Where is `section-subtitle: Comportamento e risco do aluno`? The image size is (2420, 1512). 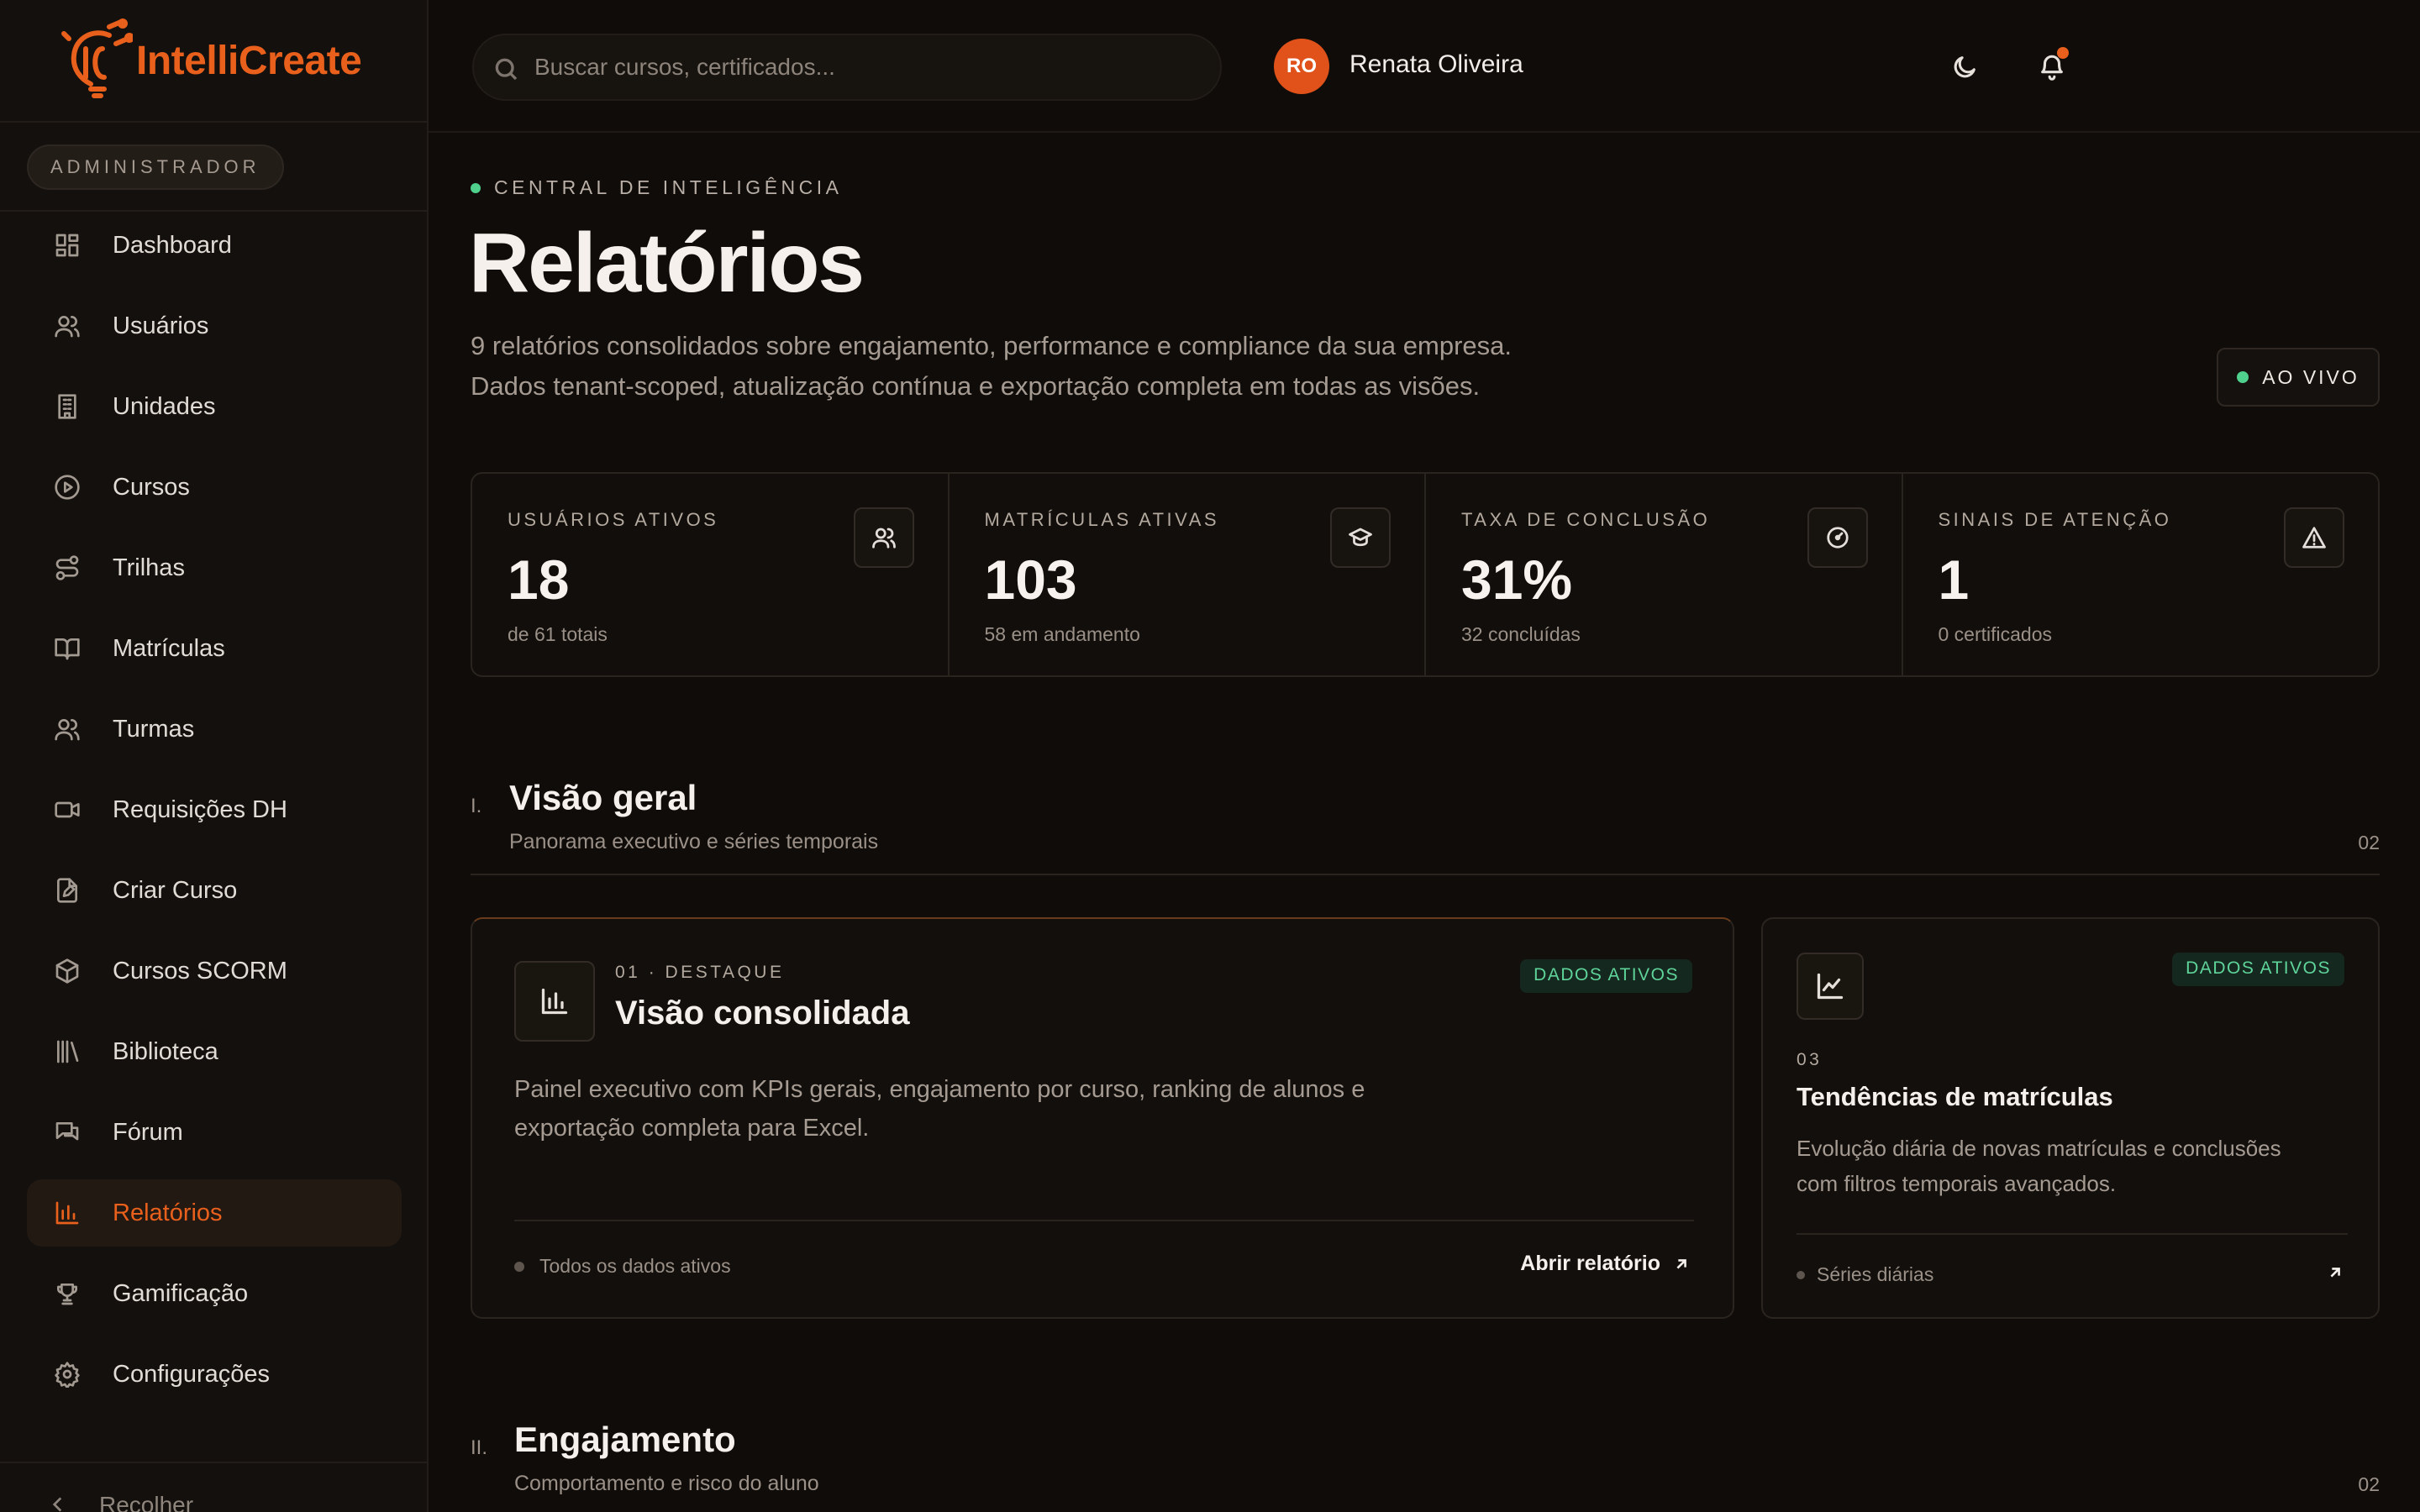 section-subtitle: Comportamento e risco do aluno is located at coordinates (666, 1483).